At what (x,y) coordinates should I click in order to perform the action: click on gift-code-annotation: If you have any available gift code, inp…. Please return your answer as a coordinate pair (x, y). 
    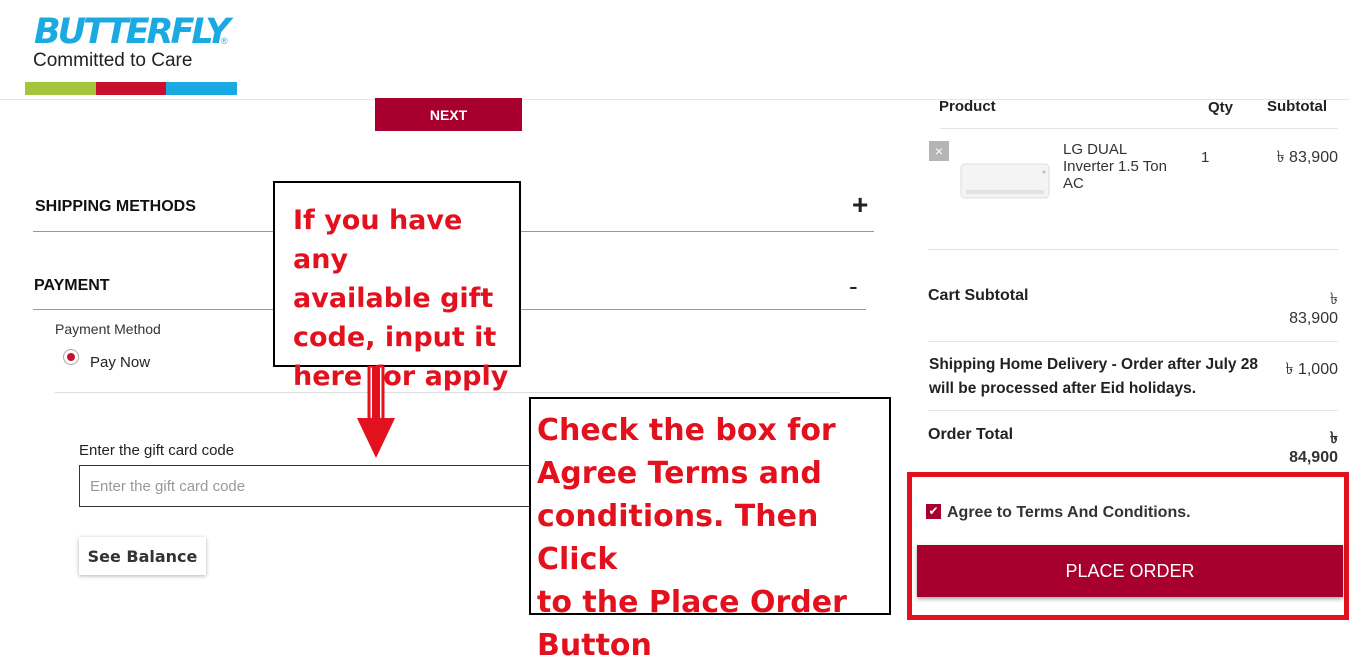
    Looking at the image, I should click on (397, 286).